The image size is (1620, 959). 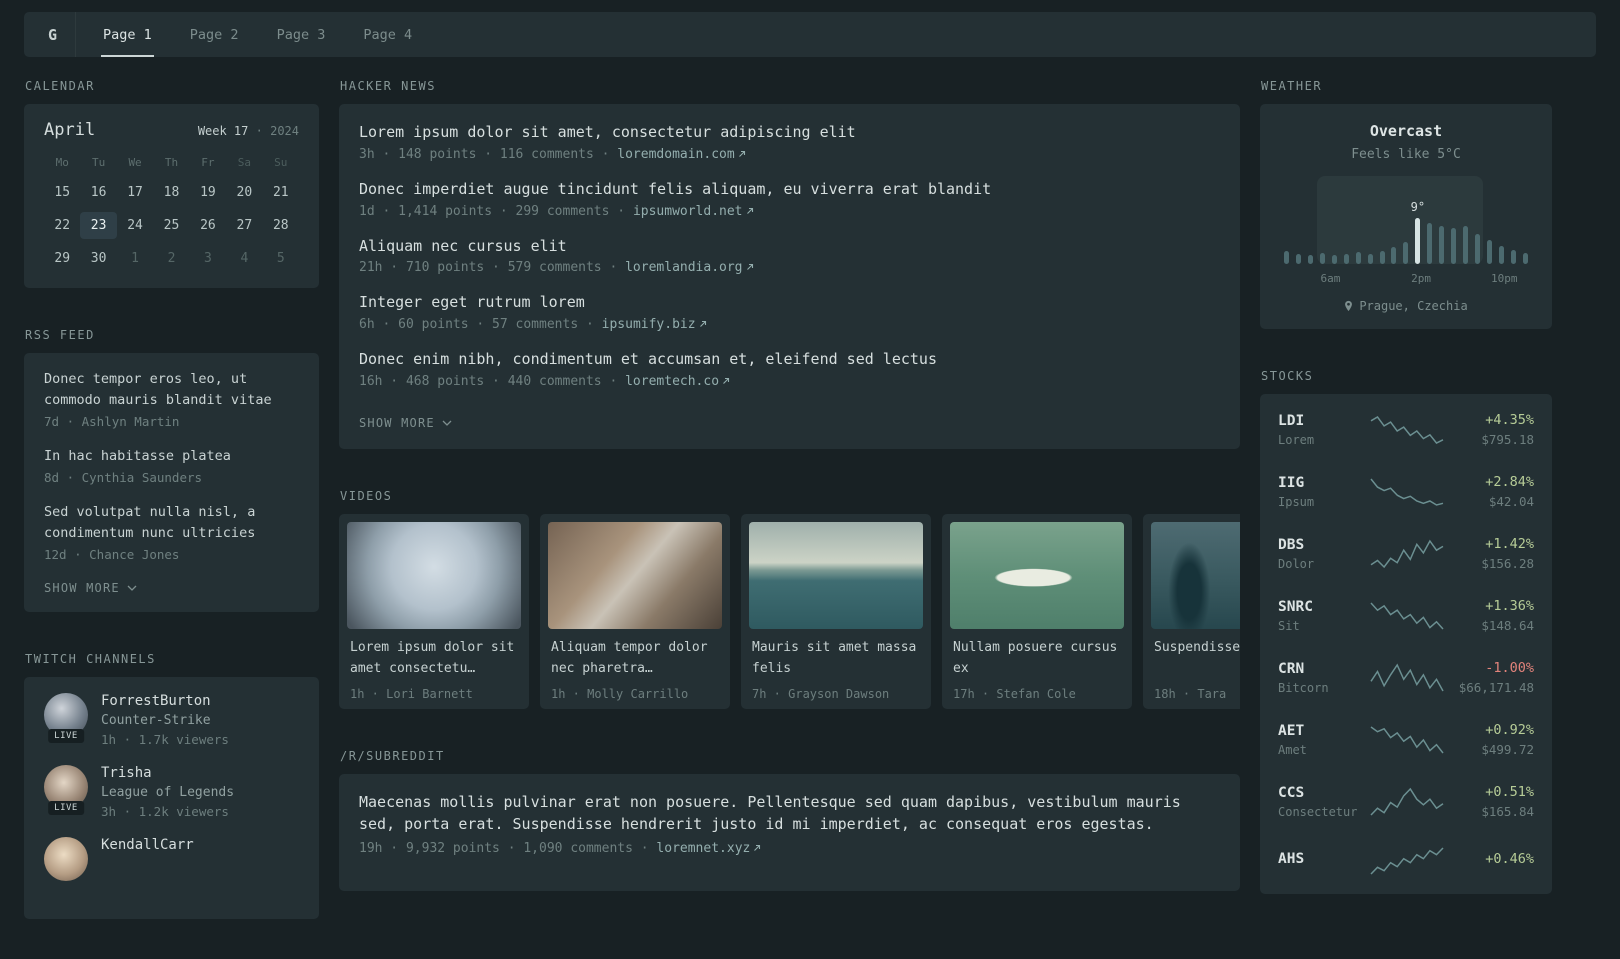 What do you see at coordinates (708, 848) in the screenshot?
I see `reddit-source-link: loremnet.xyz` at bounding box center [708, 848].